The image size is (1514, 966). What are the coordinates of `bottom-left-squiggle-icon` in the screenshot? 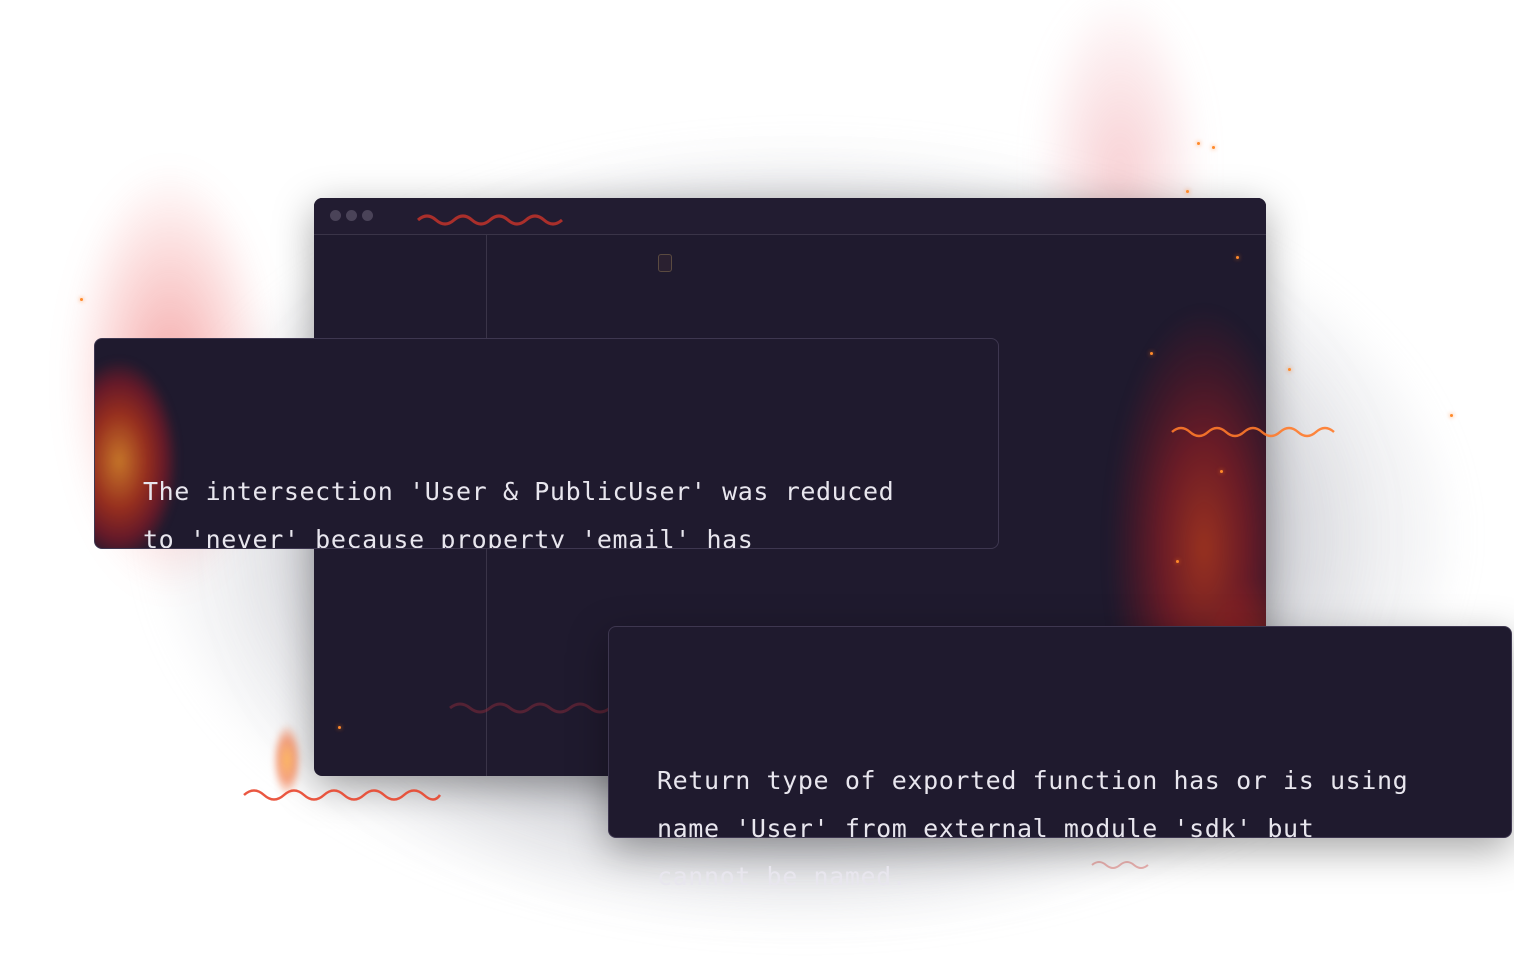 It's located at (342, 795).